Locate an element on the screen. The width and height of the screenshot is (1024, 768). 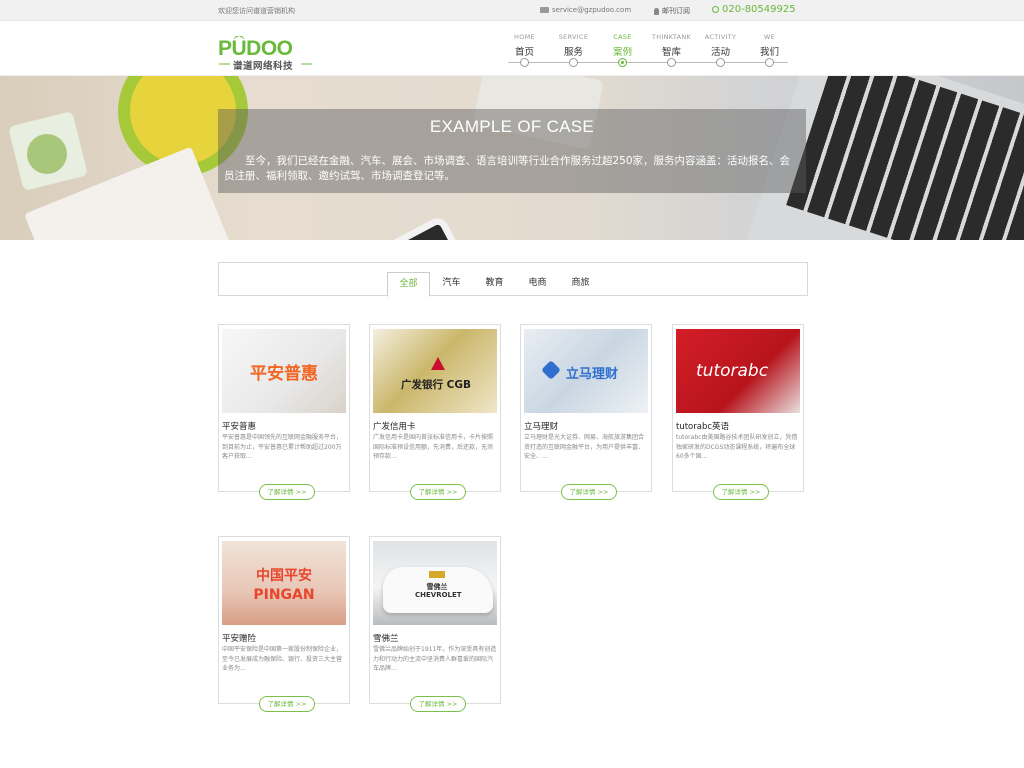
svg-text: PUDOO is located at coordinates (255, 48).